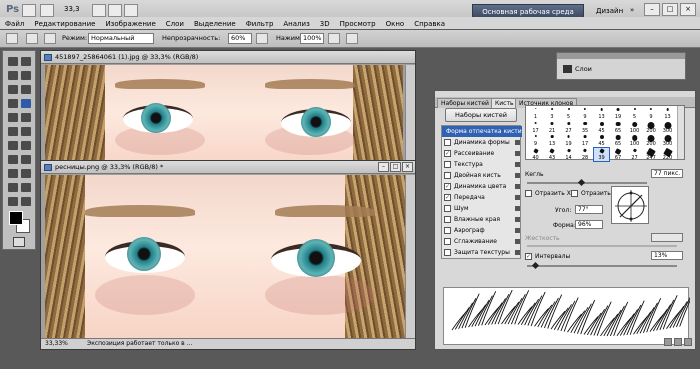 Image resolution: width=700 pixels, height=369 pixels. Describe the element at coordinates (688, 9) in the screenshot. I see `close-icon: ×` at that location.